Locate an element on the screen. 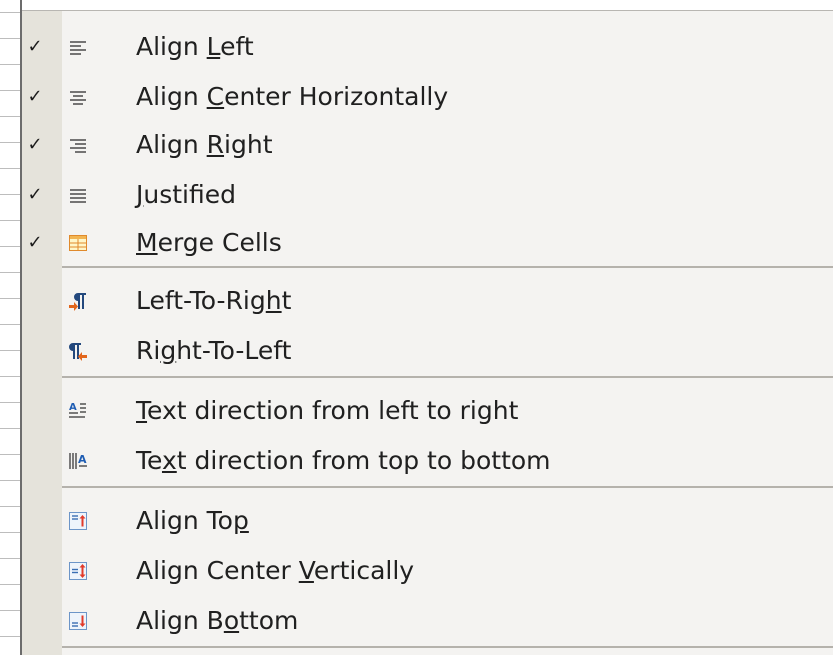  menu-item-justified: ✓ Justified is located at coordinates (427, 195).